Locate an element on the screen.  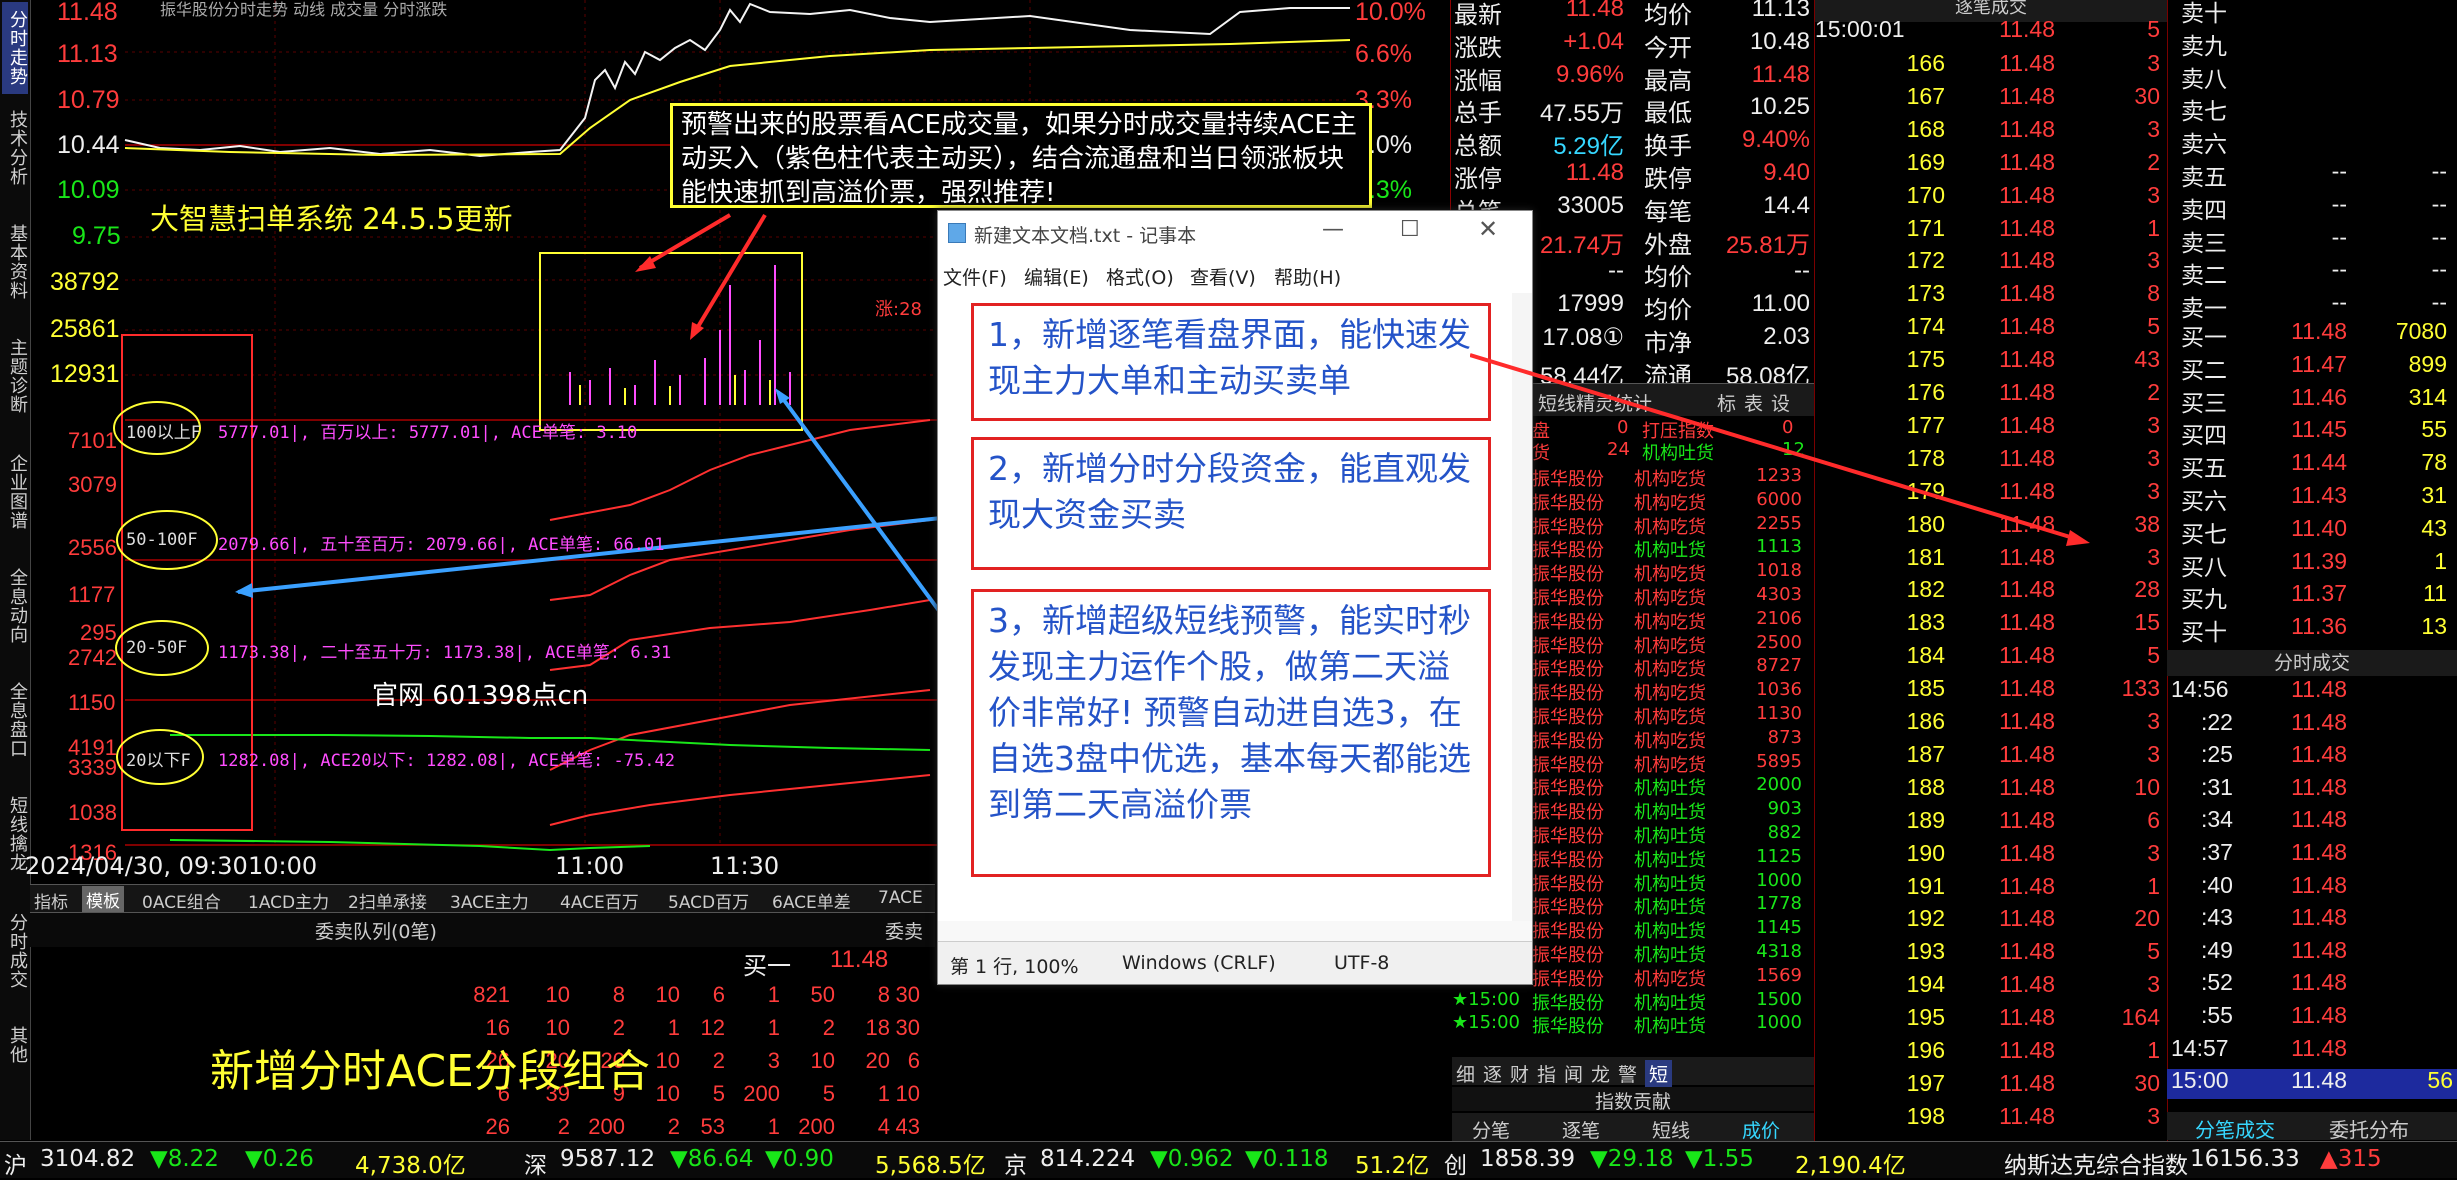
buy-vol: 1 is located at coordinates (2440, 560).